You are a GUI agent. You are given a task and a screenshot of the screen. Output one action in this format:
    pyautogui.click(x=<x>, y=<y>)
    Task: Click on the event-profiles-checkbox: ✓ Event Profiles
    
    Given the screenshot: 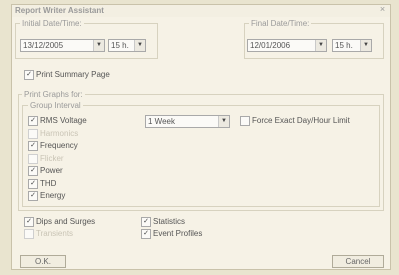 What is the action you would take?
    pyautogui.click(x=191, y=234)
    